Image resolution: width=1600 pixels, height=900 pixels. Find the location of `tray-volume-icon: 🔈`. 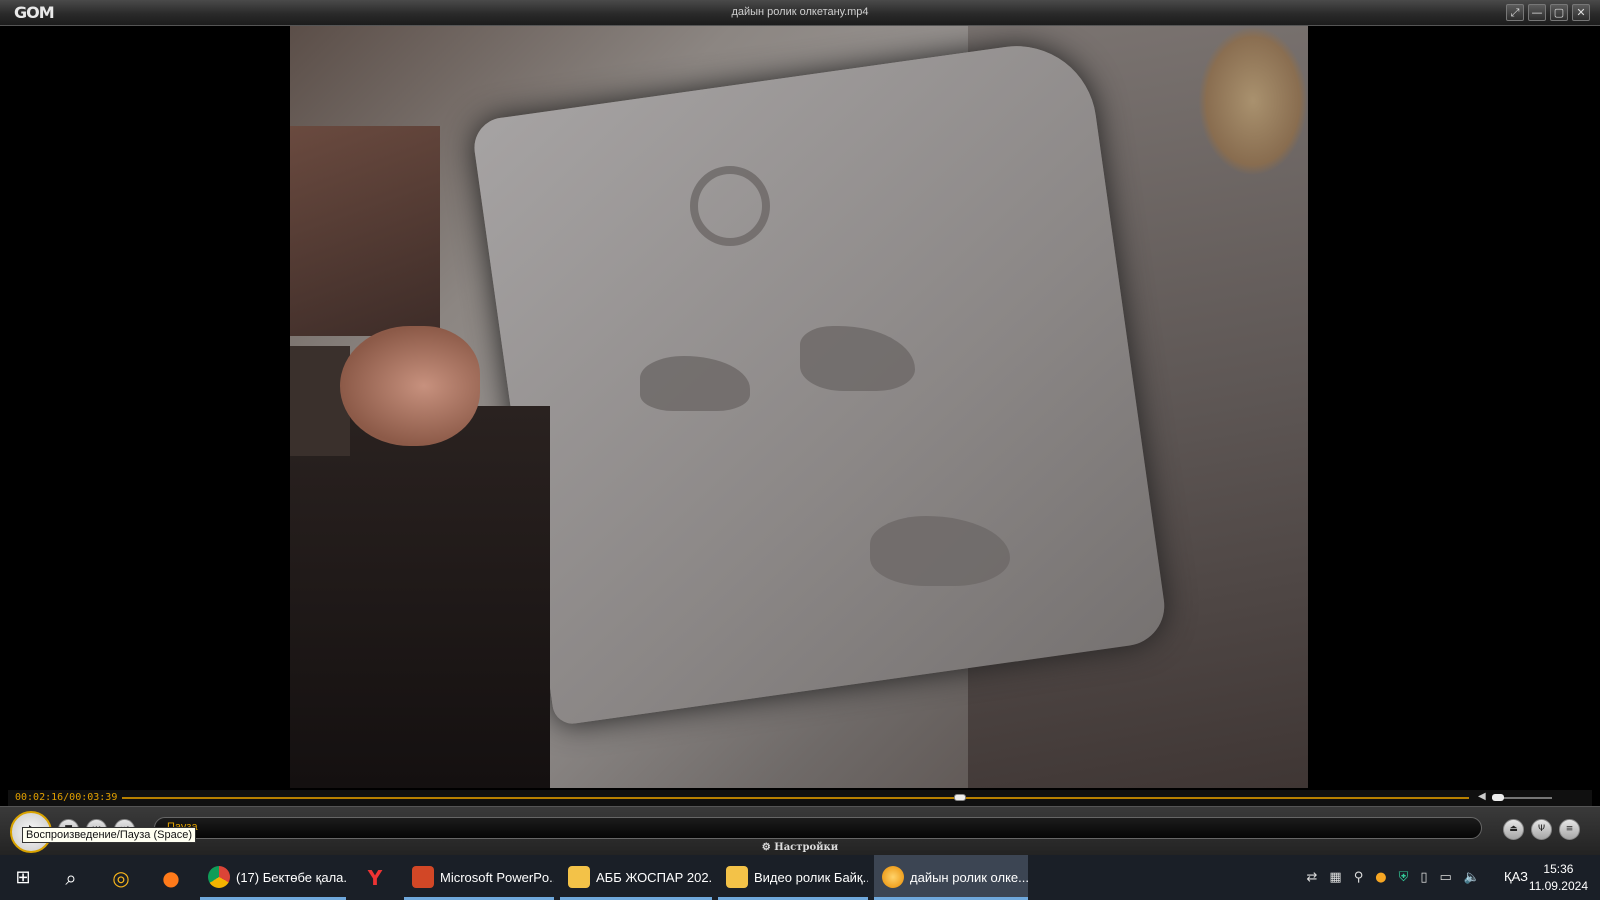

tray-volume-icon: 🔈 is located at coordinates (1472, 877).